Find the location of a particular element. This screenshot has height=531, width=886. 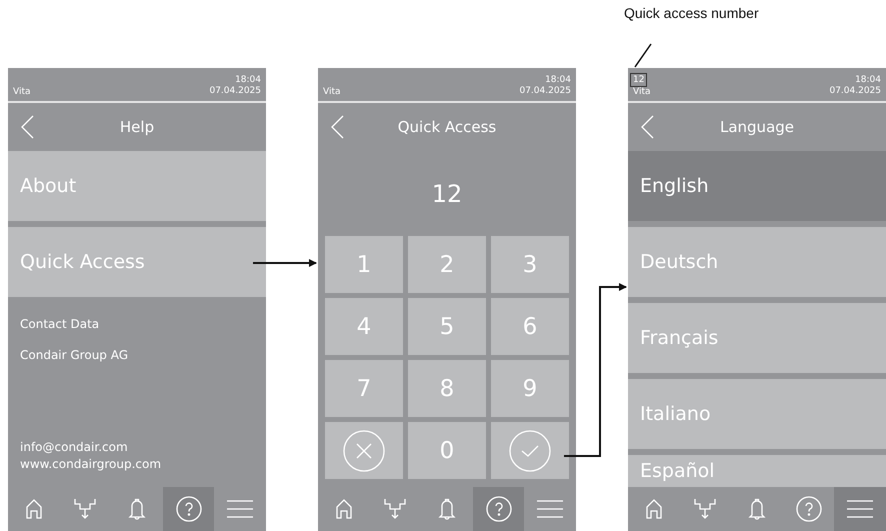

entered-number: 12 is located at coordinates (447, 194).